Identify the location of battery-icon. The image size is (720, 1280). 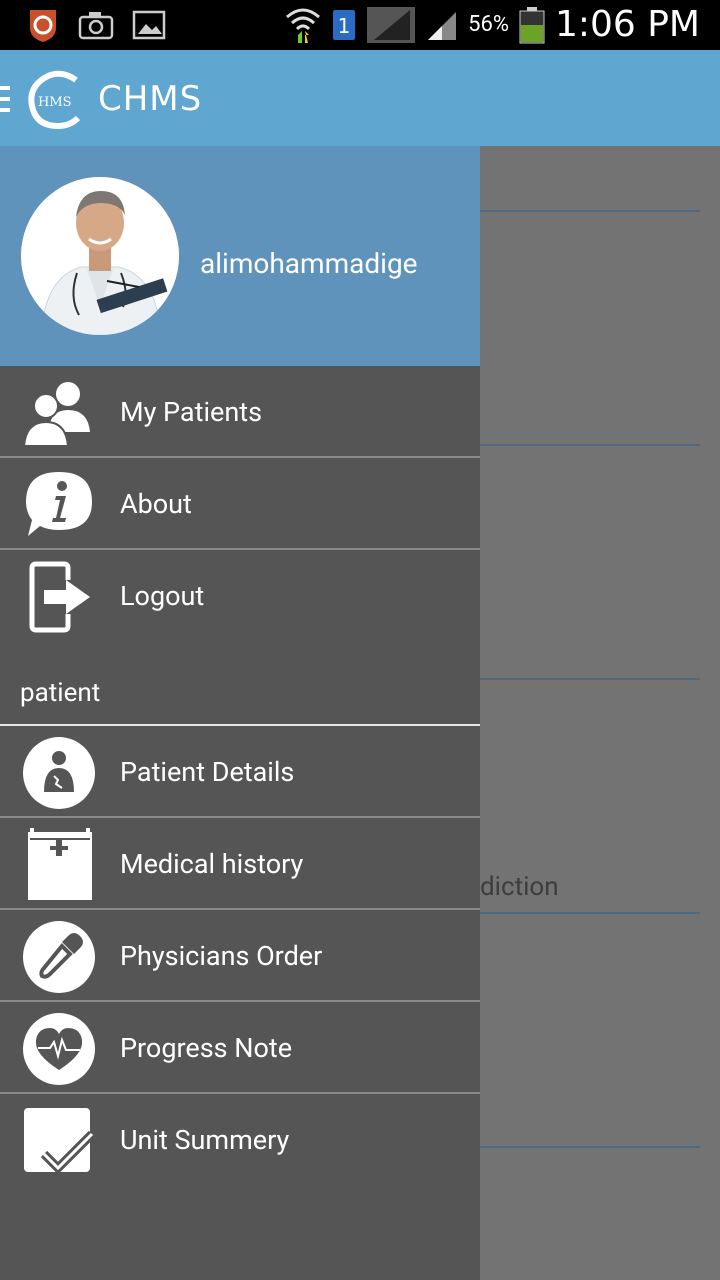
(532, 24).